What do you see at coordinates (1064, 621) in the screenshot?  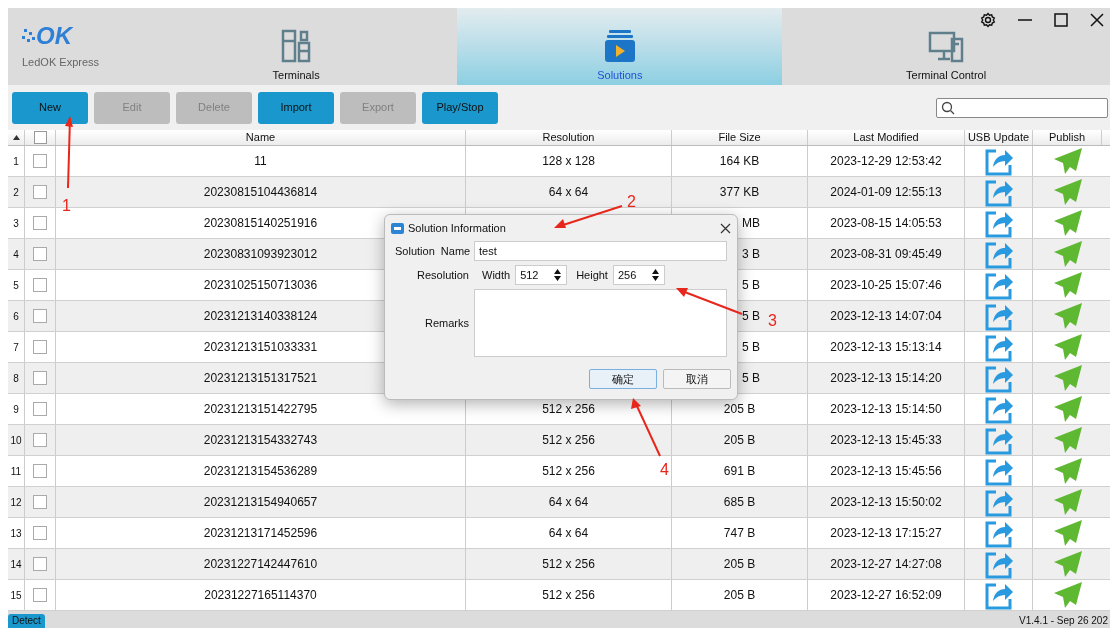 I see `version-label: V1.4.1 - Sep 26 202` at bounding box center [1064, 621].